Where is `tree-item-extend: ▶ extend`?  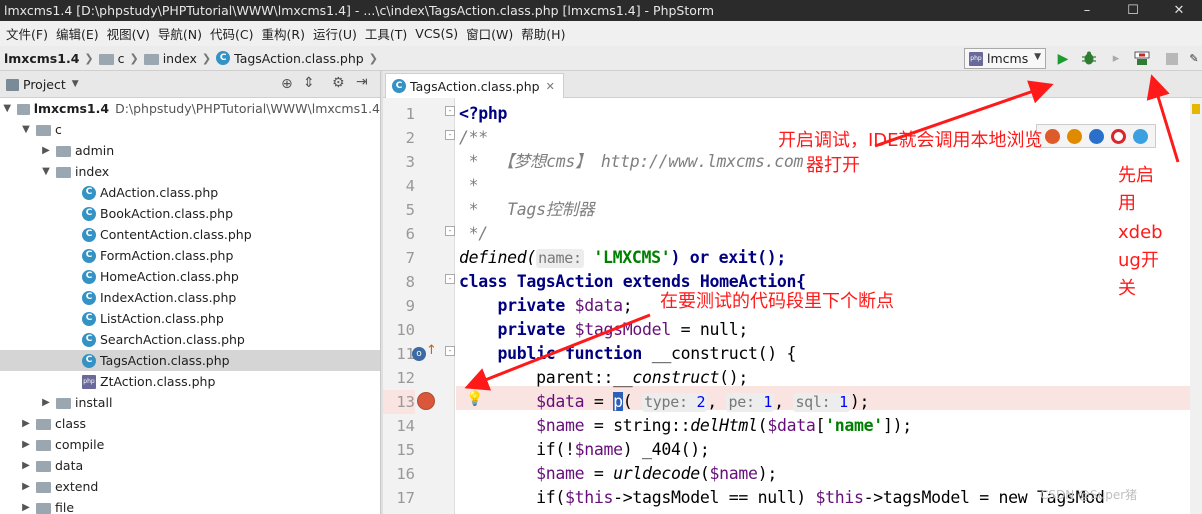 tree-item-extend: ▶ extend is located at coordinates (190, 486).